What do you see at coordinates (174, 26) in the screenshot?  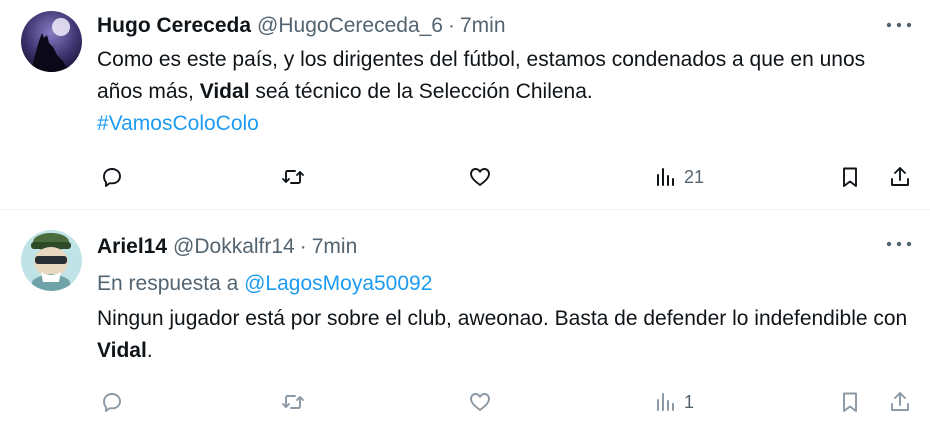 I see `display-name: Hugo Cereceda` at bounding box center [174, 26].